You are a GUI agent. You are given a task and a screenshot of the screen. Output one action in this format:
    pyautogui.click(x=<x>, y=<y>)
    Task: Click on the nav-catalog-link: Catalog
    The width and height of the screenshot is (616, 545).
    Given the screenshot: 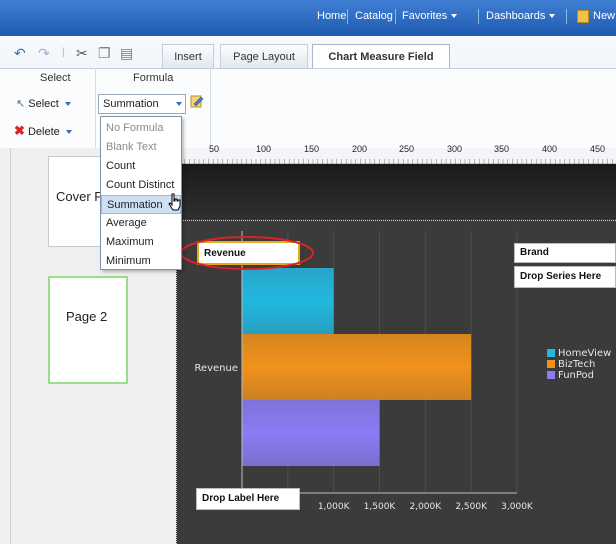 What is the action you would take?
    pyautogui.click(x=374, y=16)
    